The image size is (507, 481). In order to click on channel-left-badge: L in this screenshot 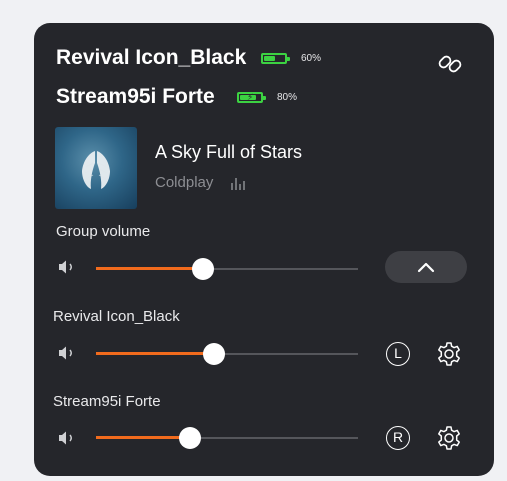, I will do `click(398, 354)`.